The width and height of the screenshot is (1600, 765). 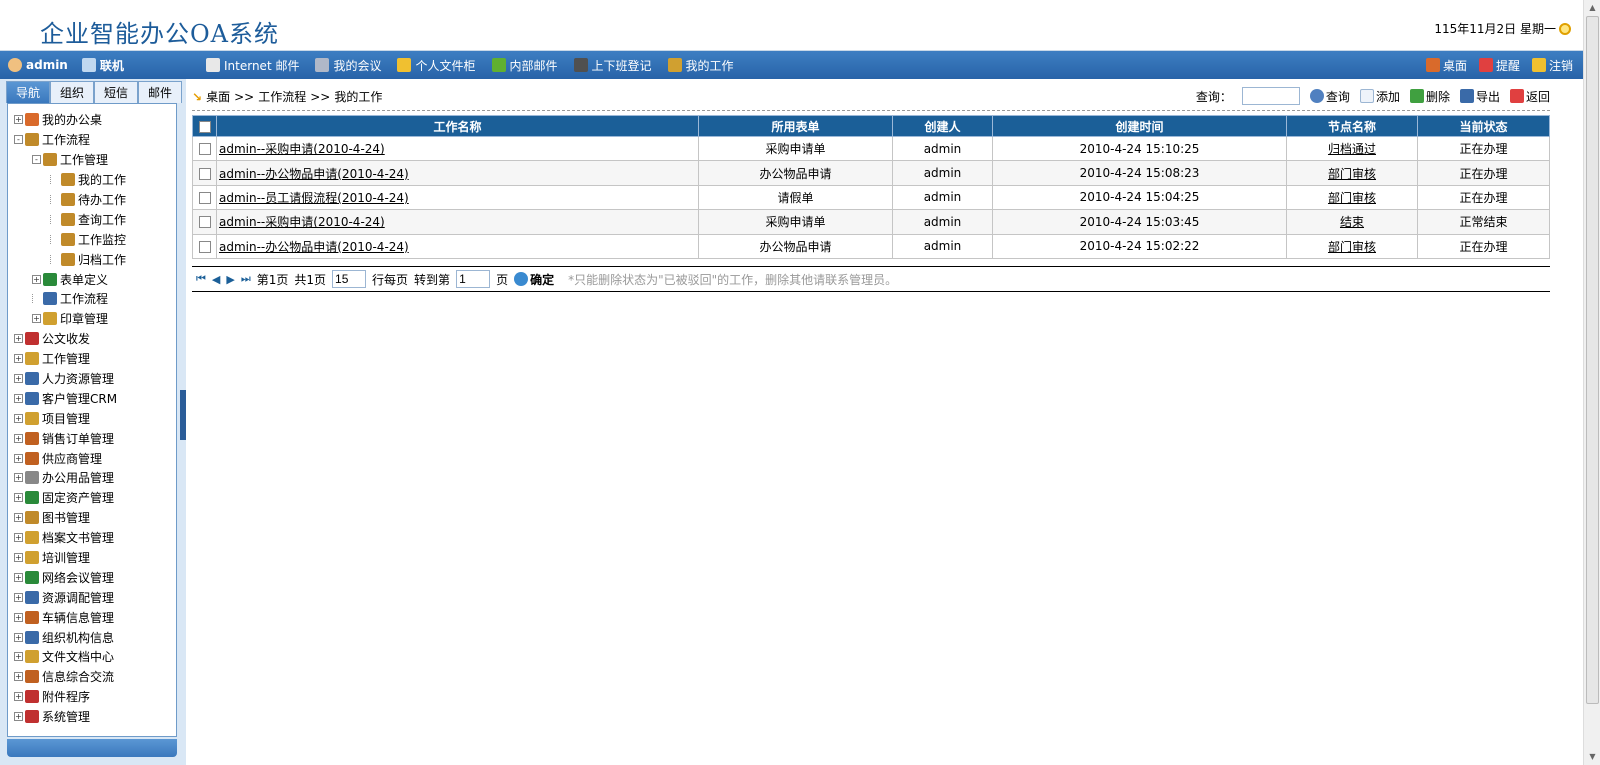 I want to click on tree-node: + 资源调配管理, so click(x=92, y=597).